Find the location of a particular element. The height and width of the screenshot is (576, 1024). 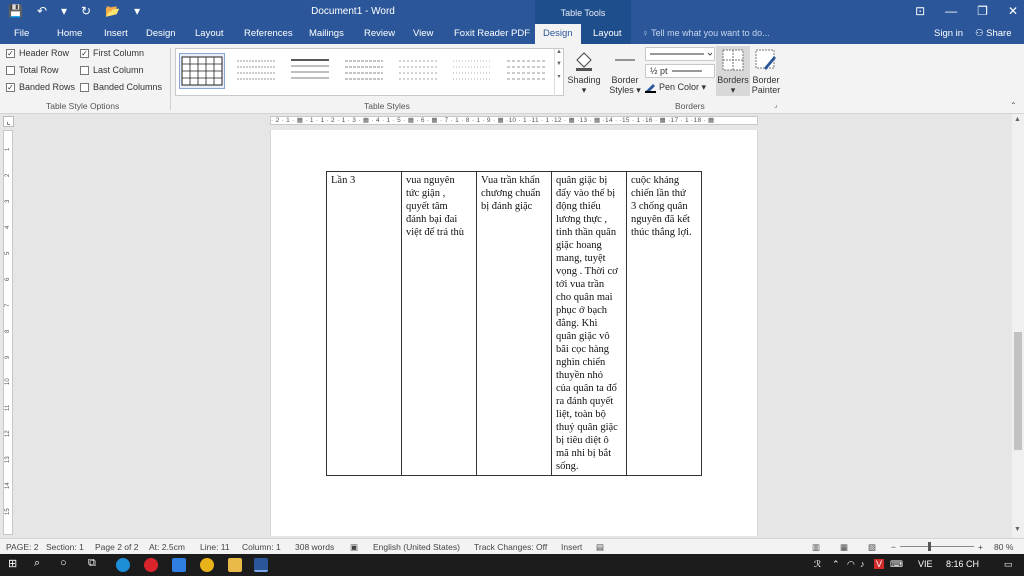

table-styles-gallery: ▲ ▼ ▾ is located at coordinates (369, 72).